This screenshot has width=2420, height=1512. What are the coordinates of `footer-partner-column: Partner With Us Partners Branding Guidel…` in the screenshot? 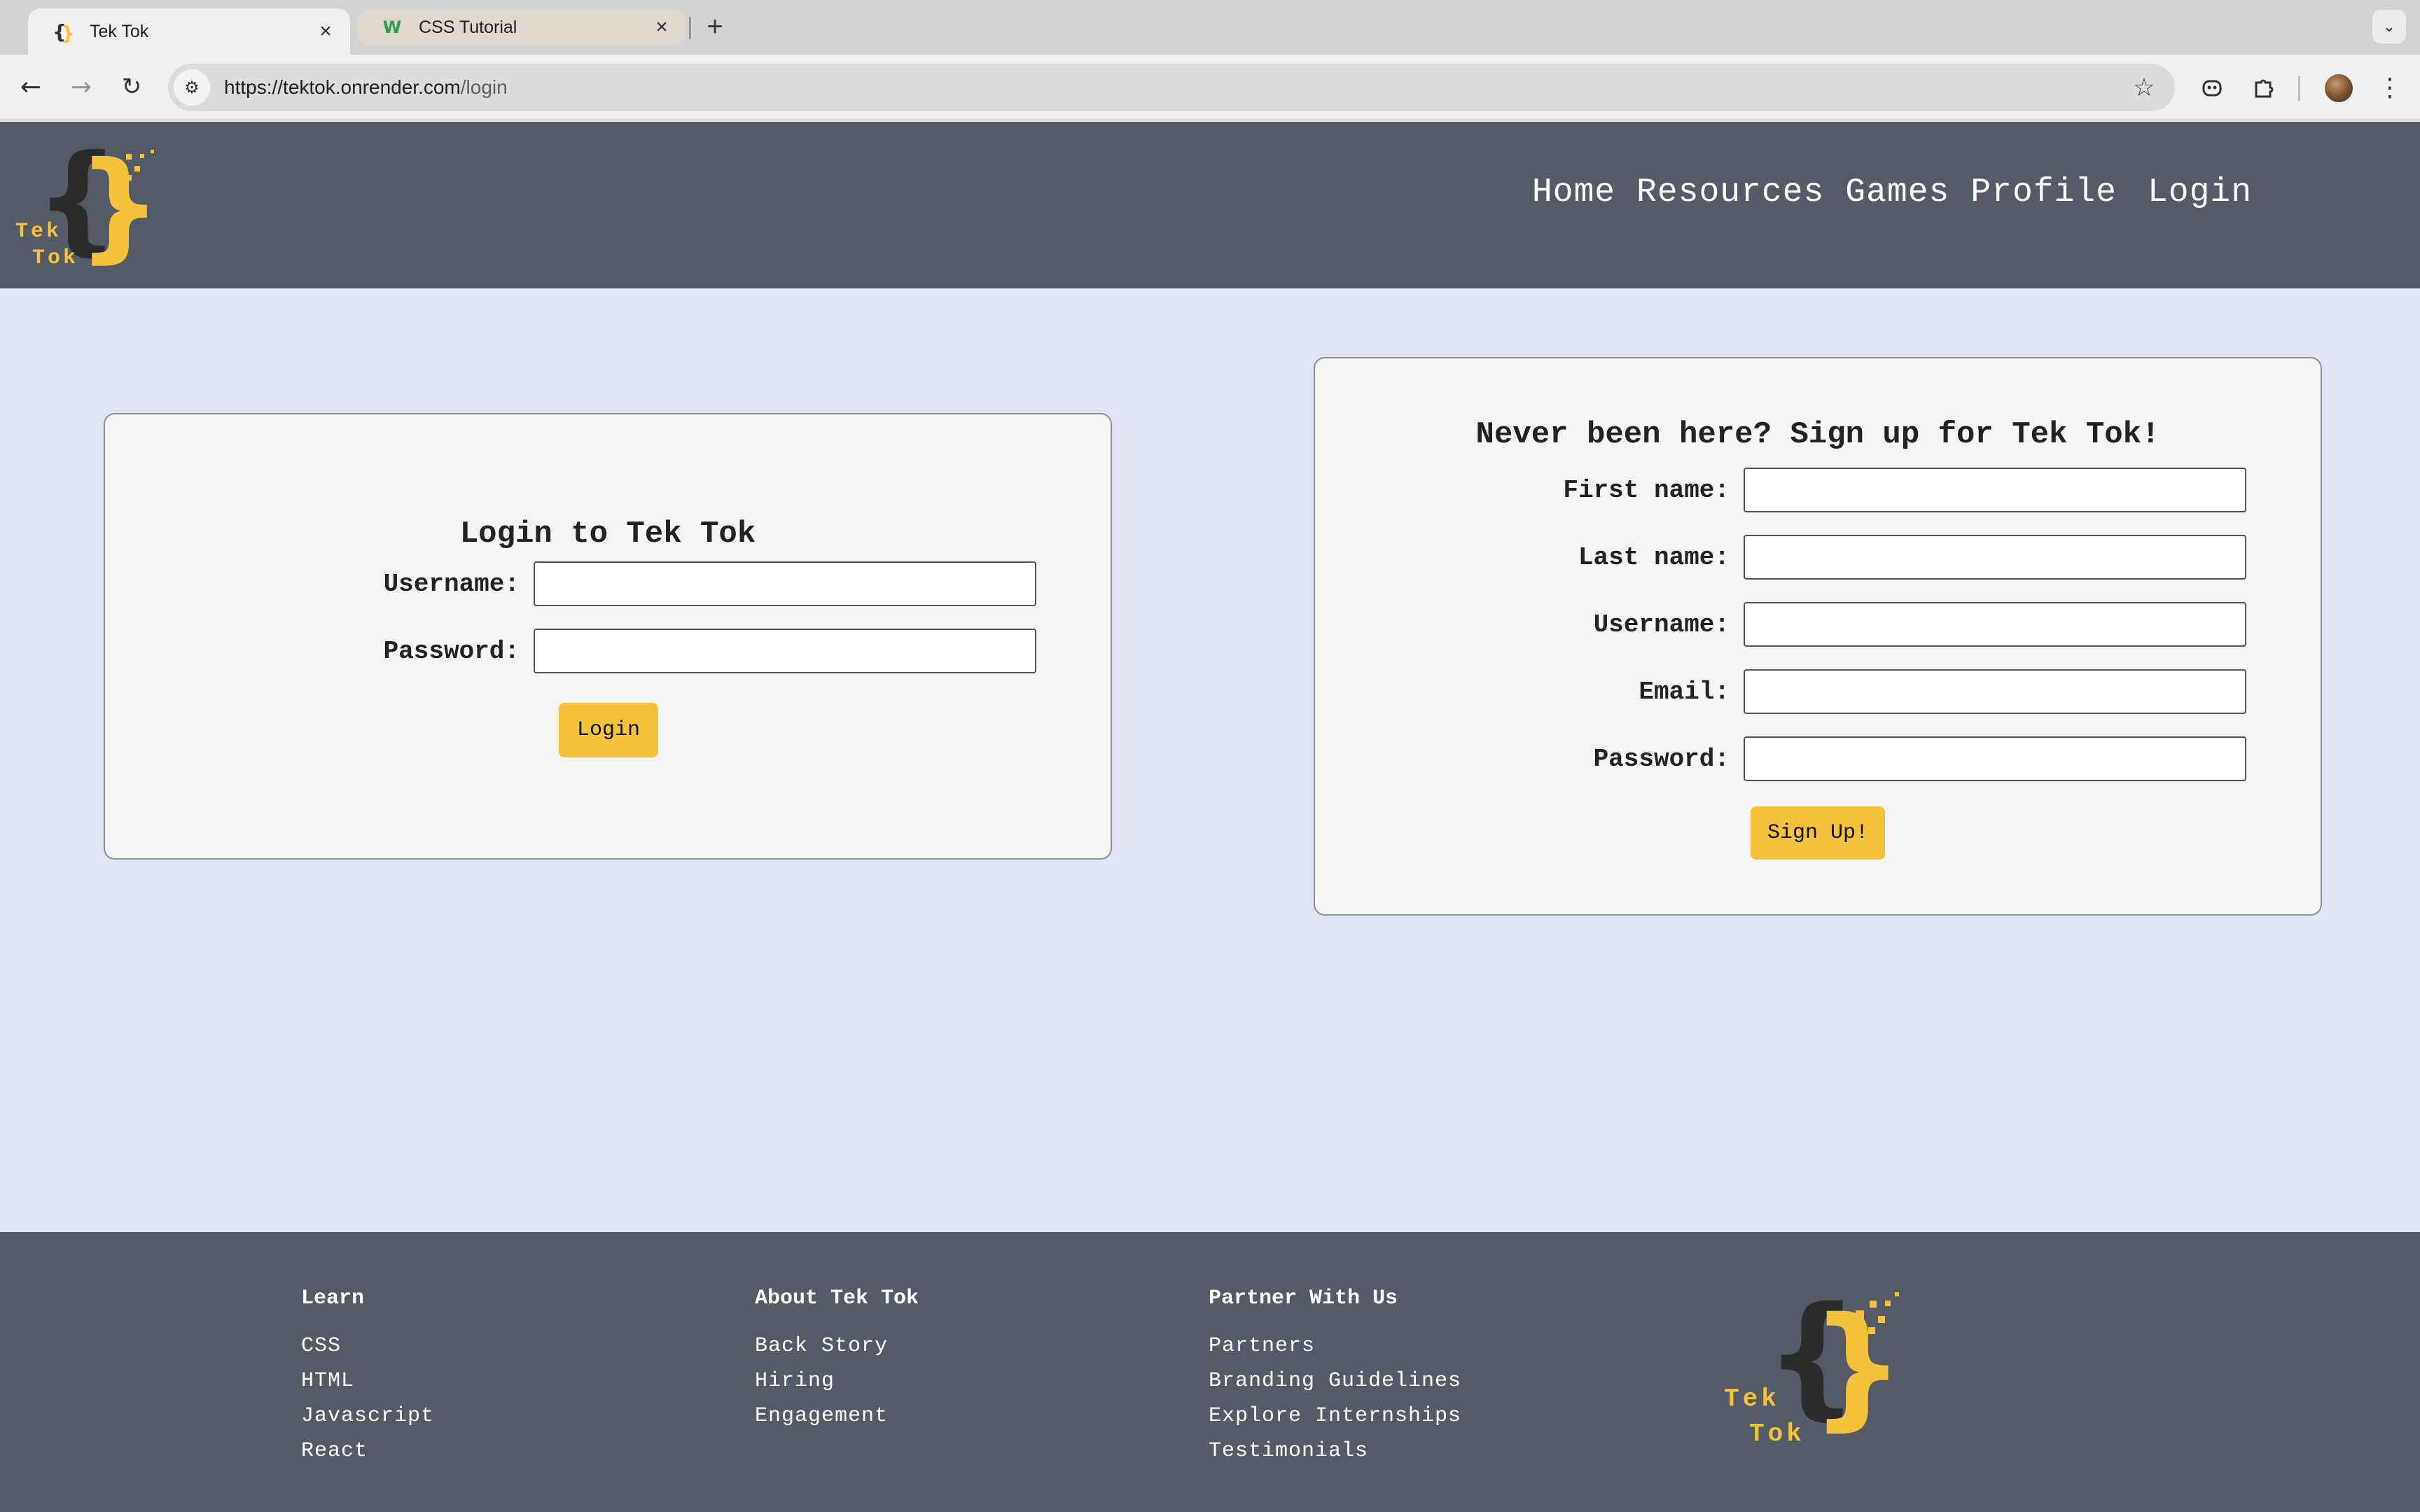 It's located at (1335, 1378).